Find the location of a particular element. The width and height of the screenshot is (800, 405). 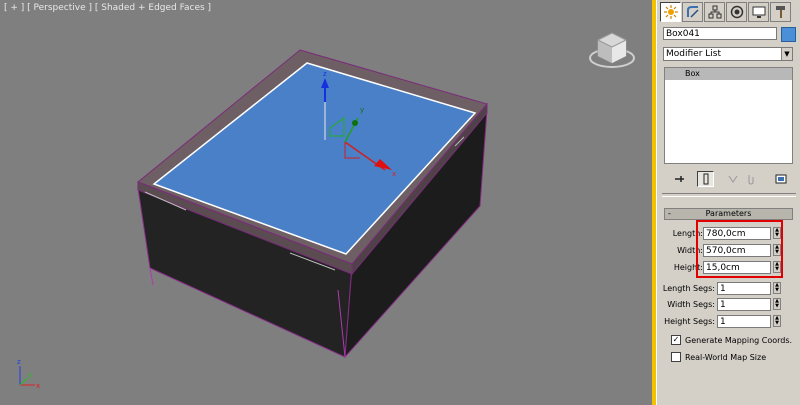

generate-mapping-checkbox: ✓ is located at coordinates (676, 340).